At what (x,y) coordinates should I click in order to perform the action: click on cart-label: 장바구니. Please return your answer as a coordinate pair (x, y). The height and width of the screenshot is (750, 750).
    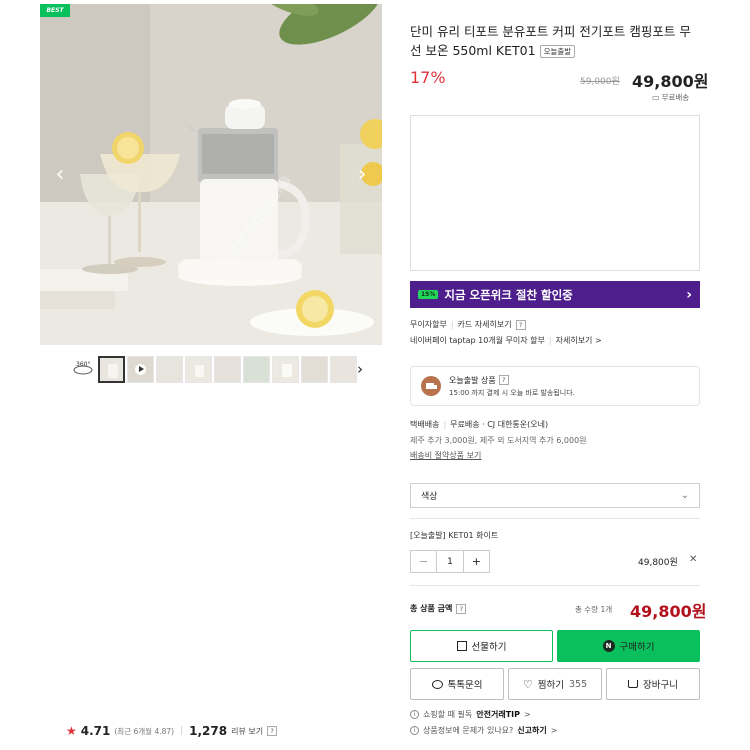
    Looking at the image, I should click on (660, 685).